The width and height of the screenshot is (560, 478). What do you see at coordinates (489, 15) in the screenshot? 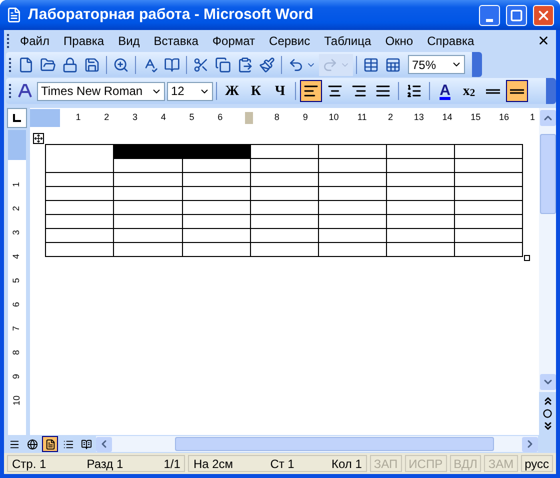
I see `minimize-button` at bounding box center [489, 15].